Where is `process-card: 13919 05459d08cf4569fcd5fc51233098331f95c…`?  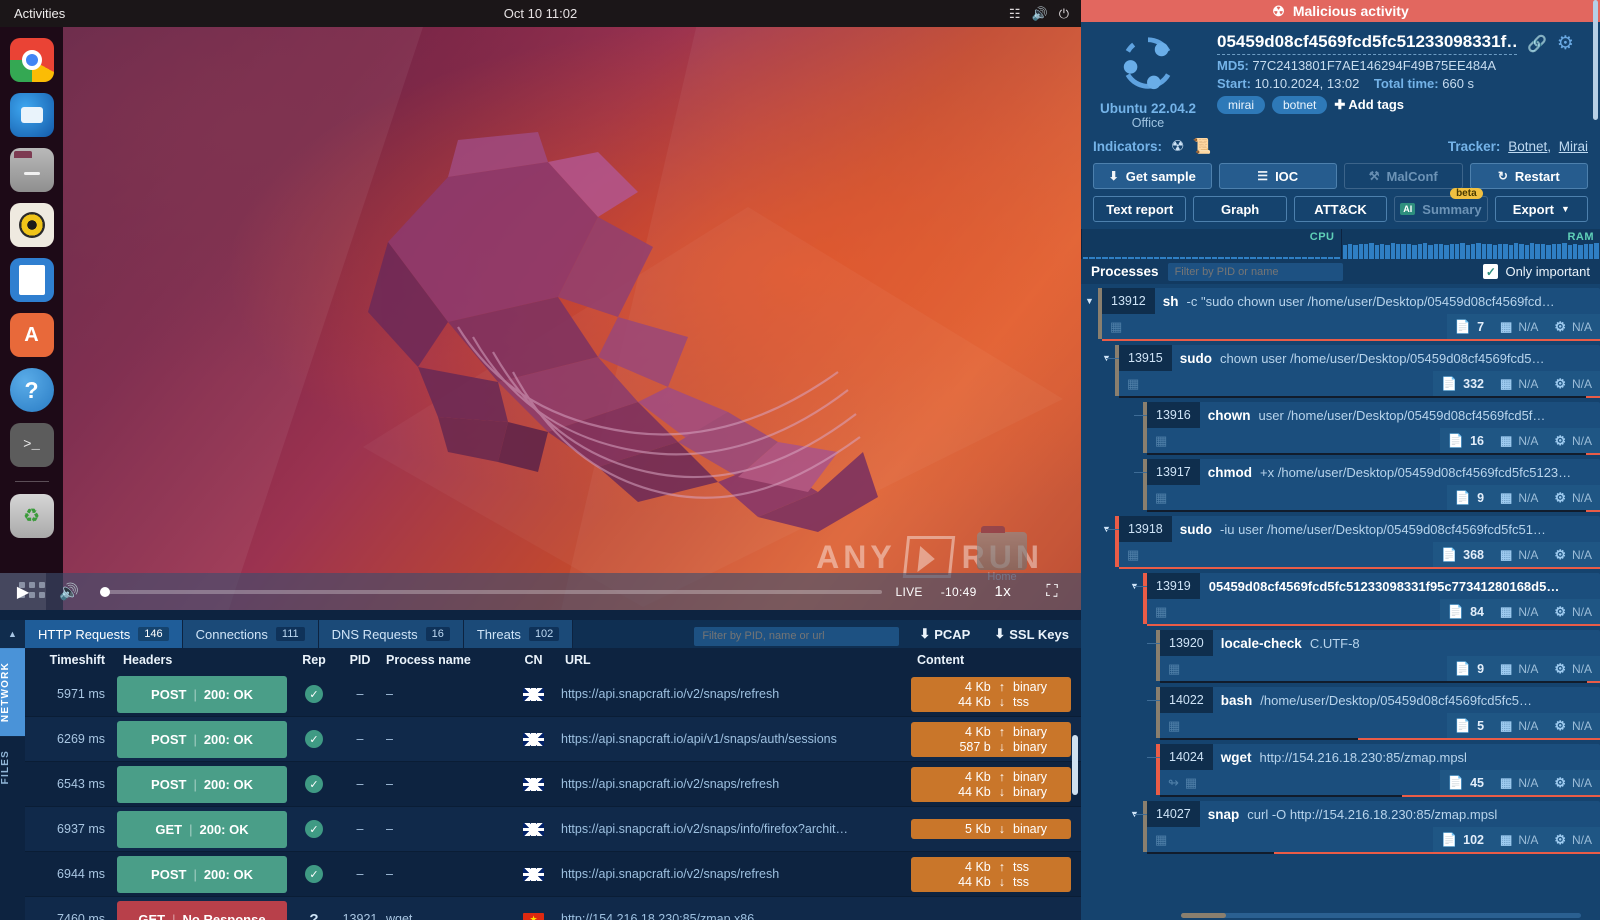 process-card: 13919 05459d08cf4569fcd5fc51233098331f95c… is located at coordinates (1367, 599).